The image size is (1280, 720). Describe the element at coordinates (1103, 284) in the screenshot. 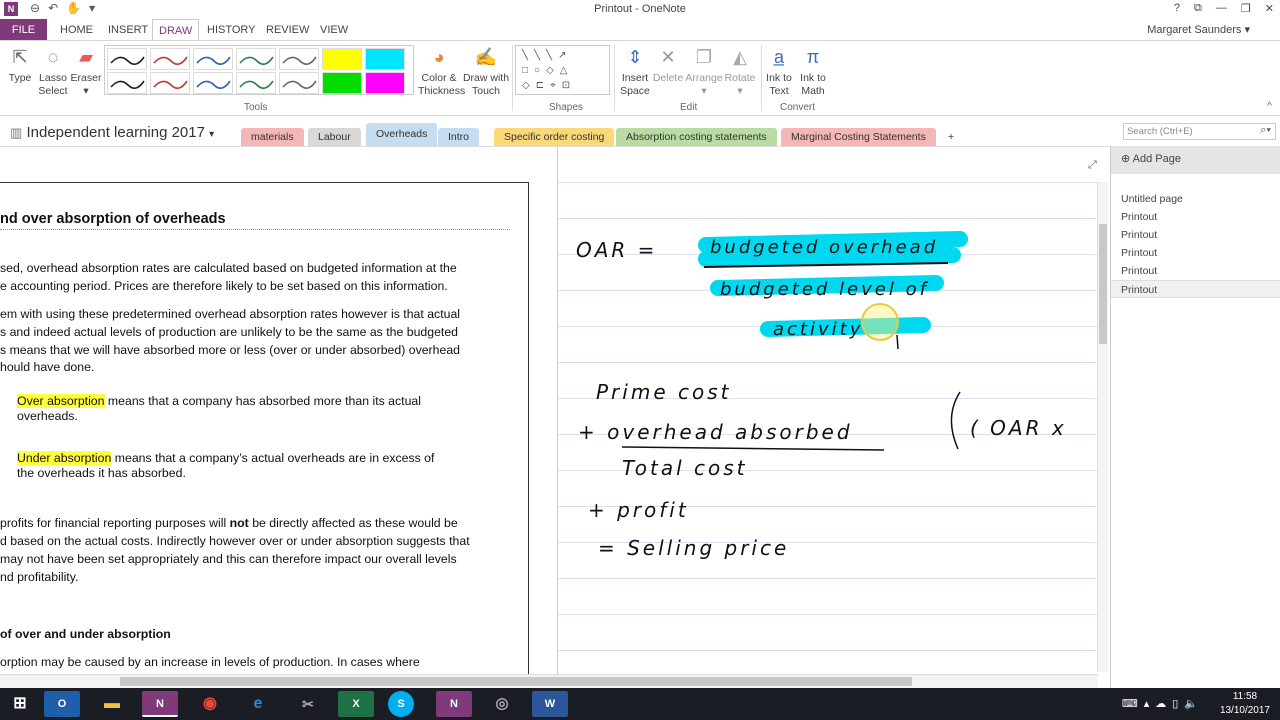

I see `vertical-scroll-thumb` at that location.